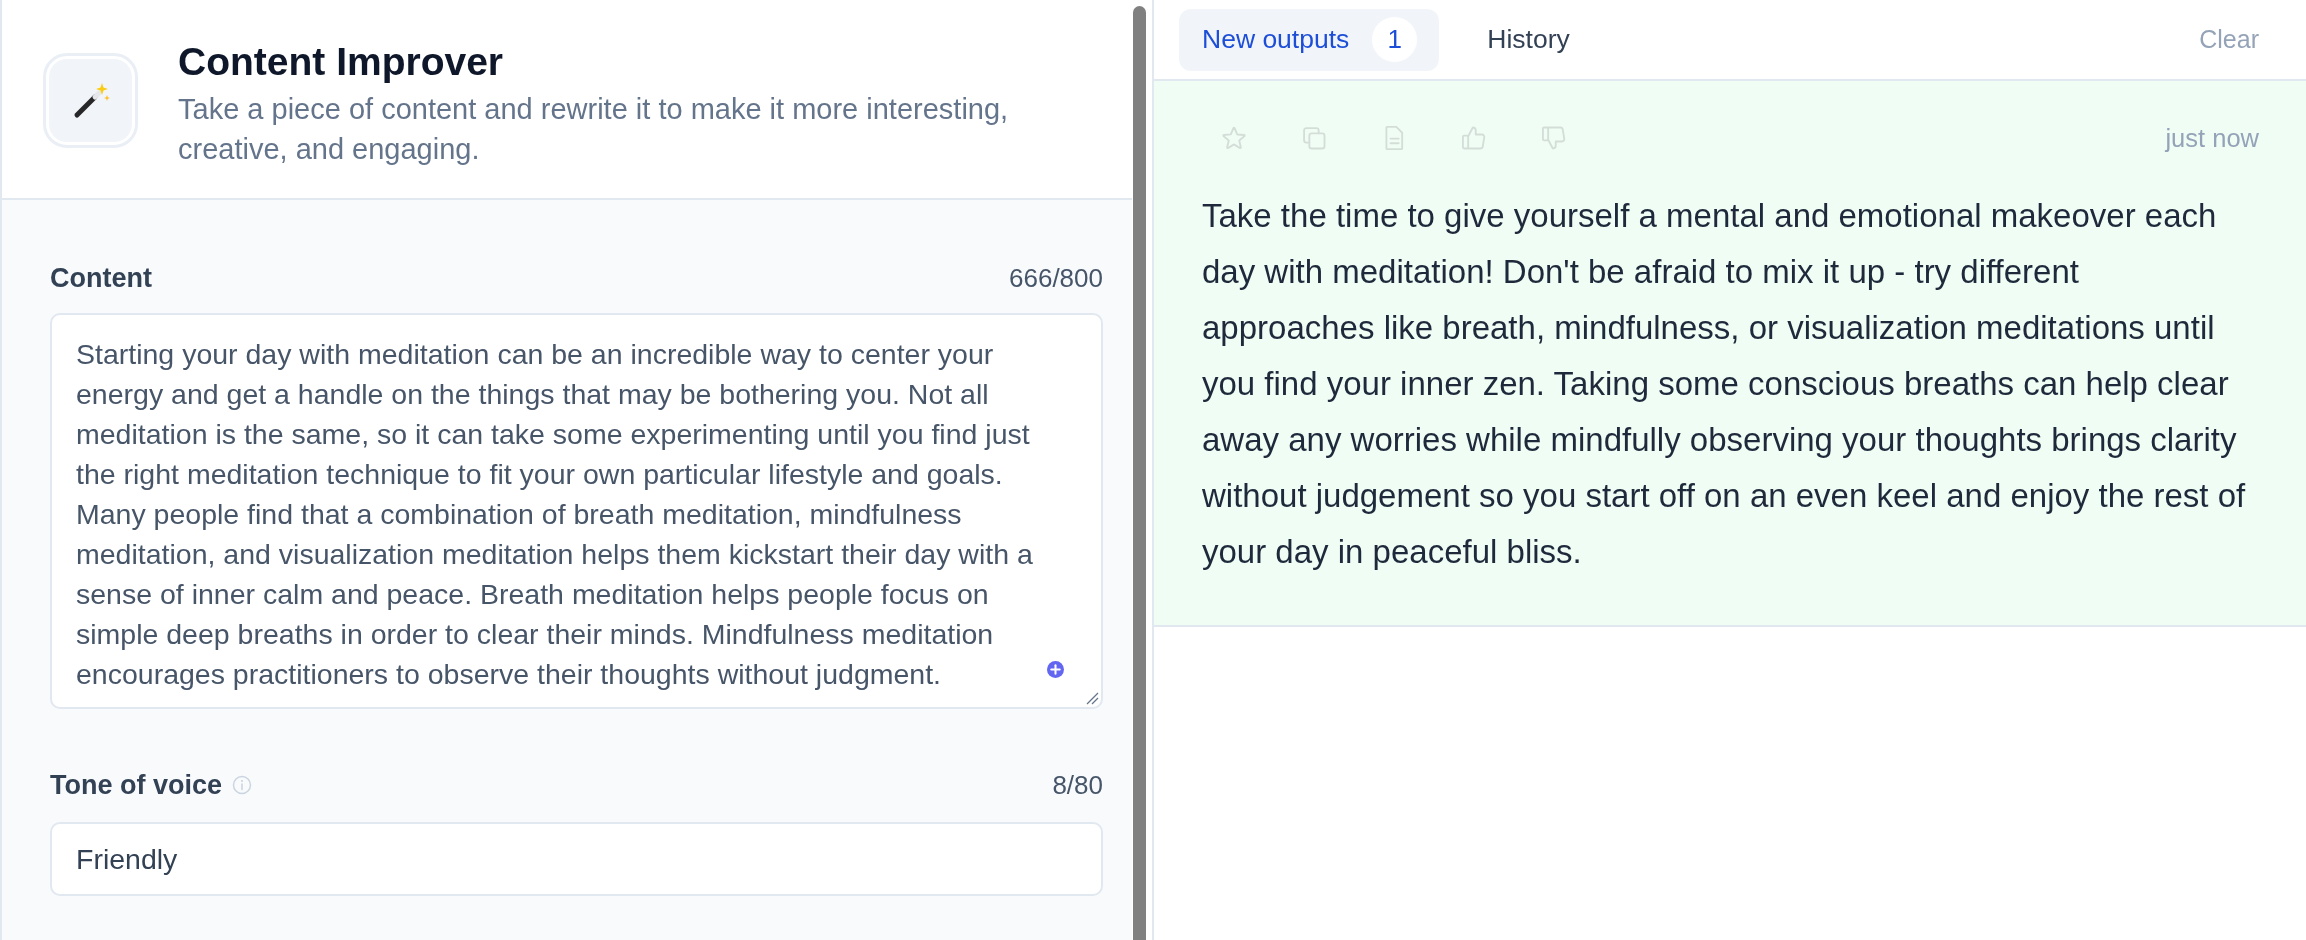 The width and height of the screenshot is (2306, 940). Describe the element at coordinates (2212, 138) in the screenshot. I see `timestamp: just now` at that location.